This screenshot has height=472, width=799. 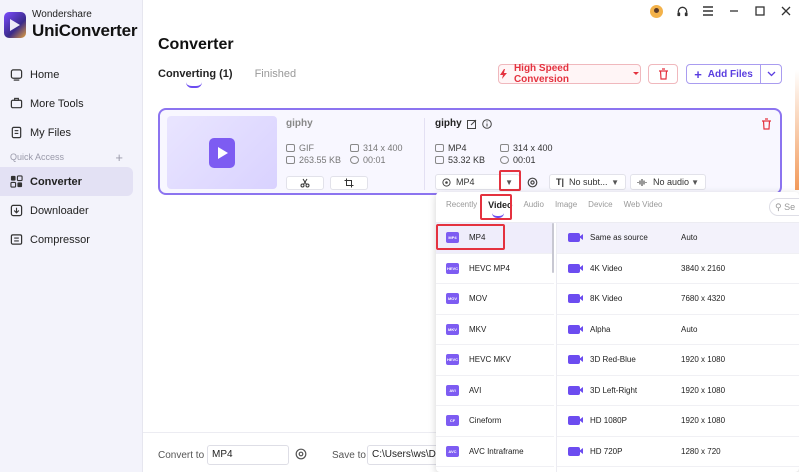 What do you see at coordinates (471, 124) in the screenshot?
I see `edit-icon` at bounding box center [471, 124].